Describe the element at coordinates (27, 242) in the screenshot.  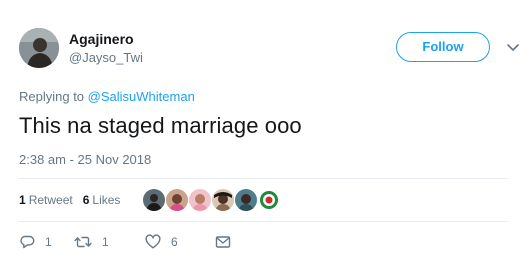
I see `reply-icon` at that location.